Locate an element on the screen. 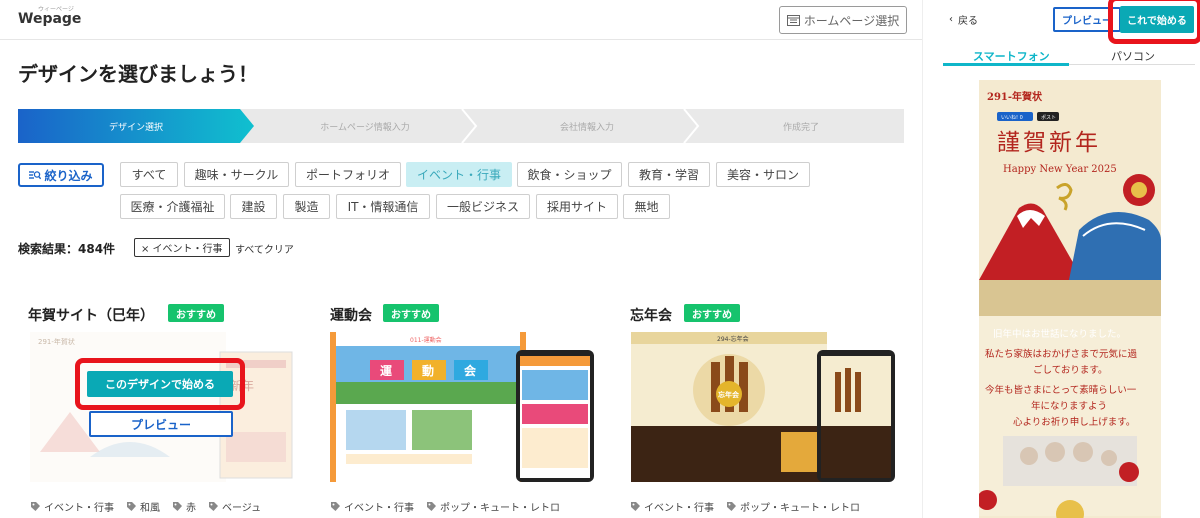  panel-preview-button: プレビュー is located at coordinates (1087, 19).